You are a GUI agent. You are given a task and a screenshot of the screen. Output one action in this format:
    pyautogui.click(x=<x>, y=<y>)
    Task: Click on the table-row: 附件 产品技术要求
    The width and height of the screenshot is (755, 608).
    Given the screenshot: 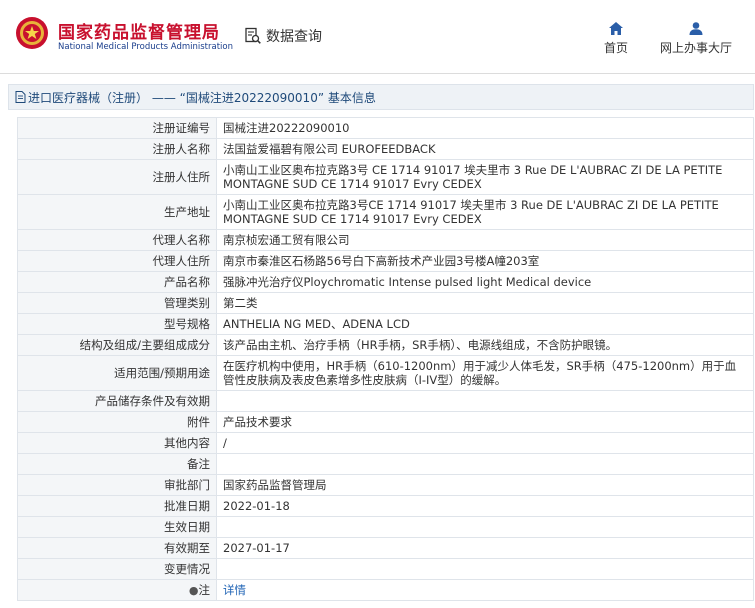 What is the action you would take?
    pyautogui.click(x=385, y=422)
    